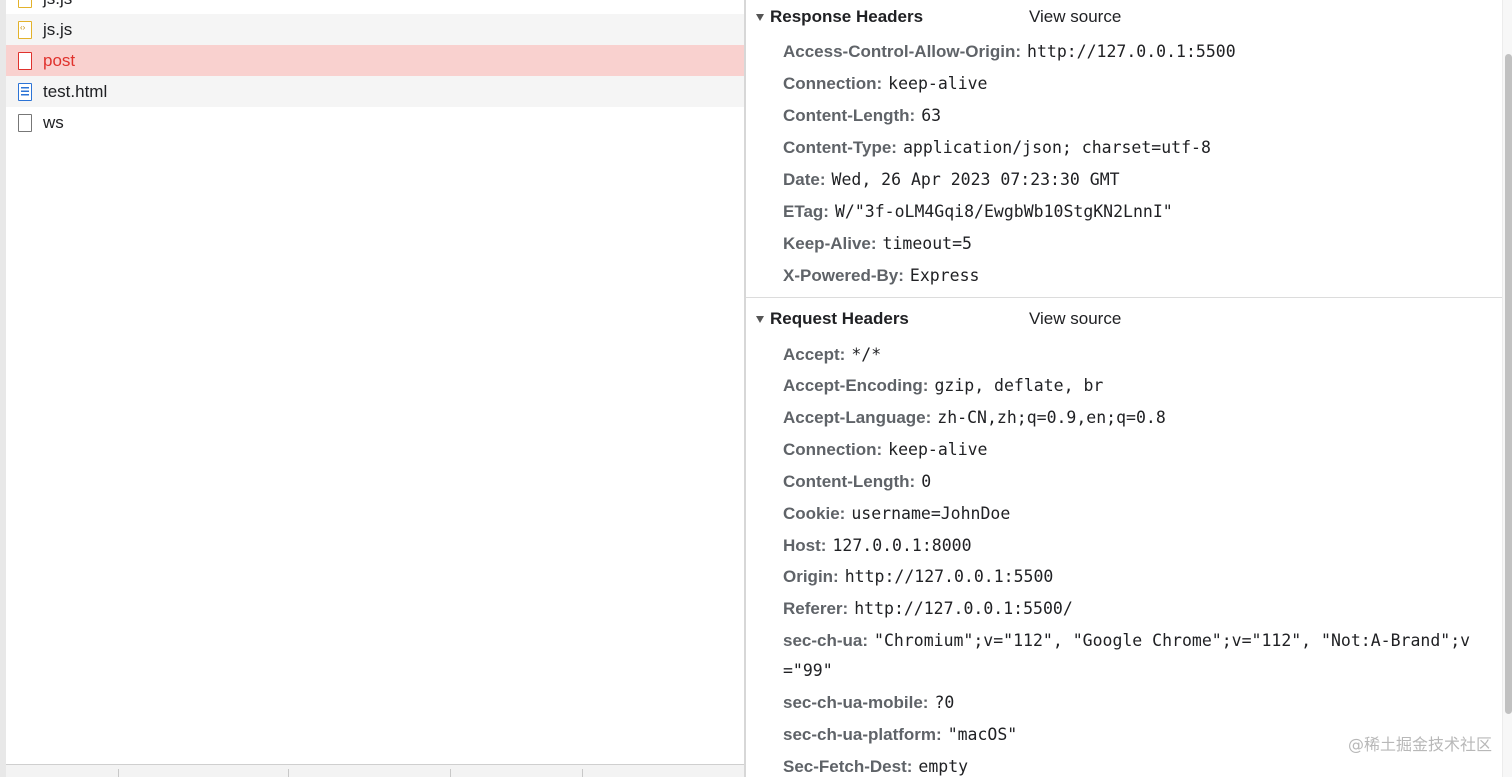  Describe the element at coordinates (1124, 297) in the screenshot. I see `section-divider` at that location.